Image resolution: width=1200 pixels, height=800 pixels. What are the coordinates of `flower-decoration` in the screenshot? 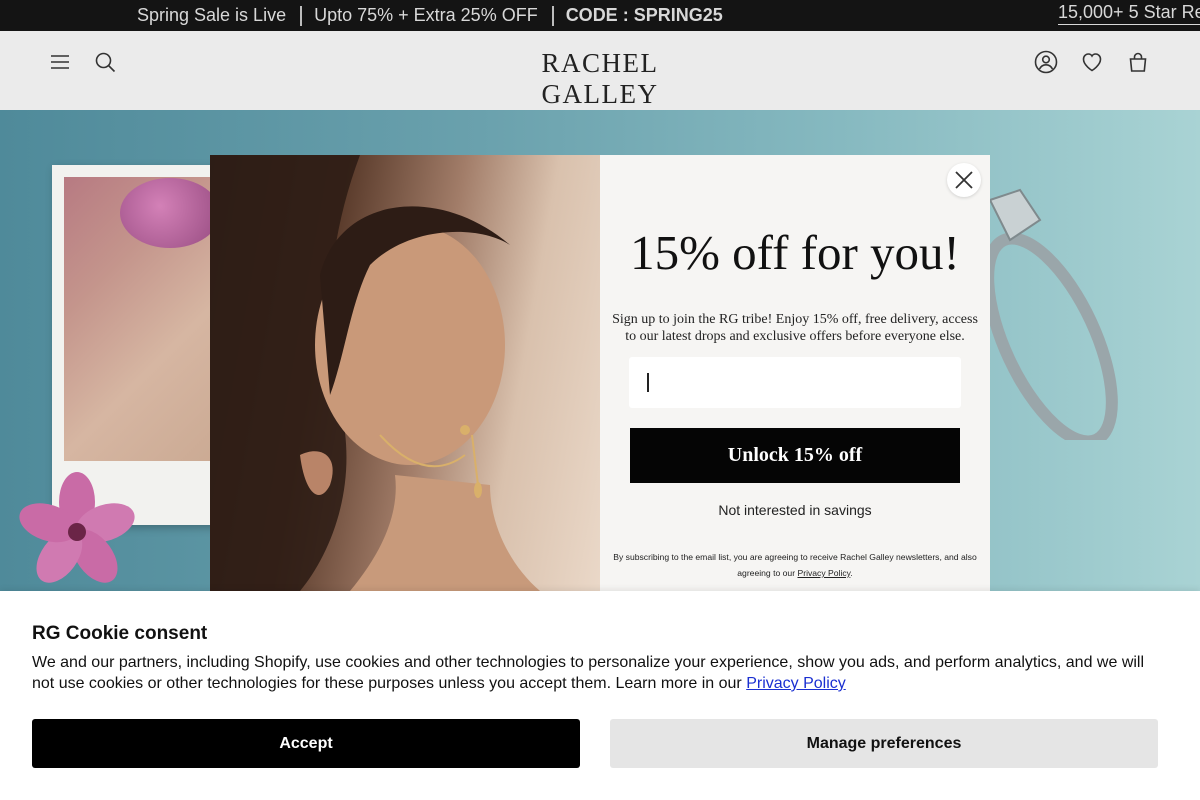 It's located at (77, 527).